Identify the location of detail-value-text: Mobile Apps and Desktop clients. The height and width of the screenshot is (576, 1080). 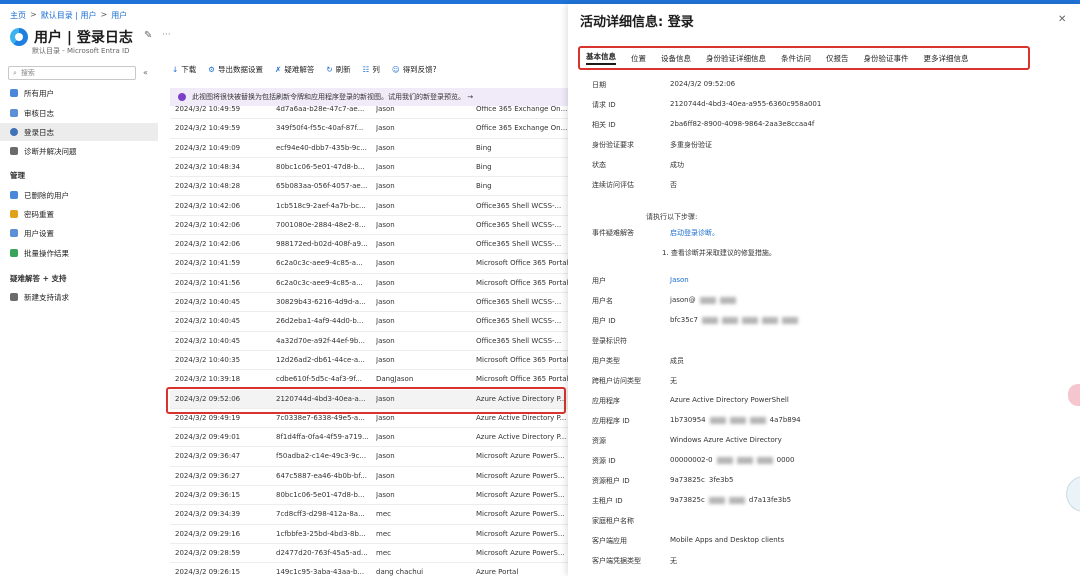
(727, 540).